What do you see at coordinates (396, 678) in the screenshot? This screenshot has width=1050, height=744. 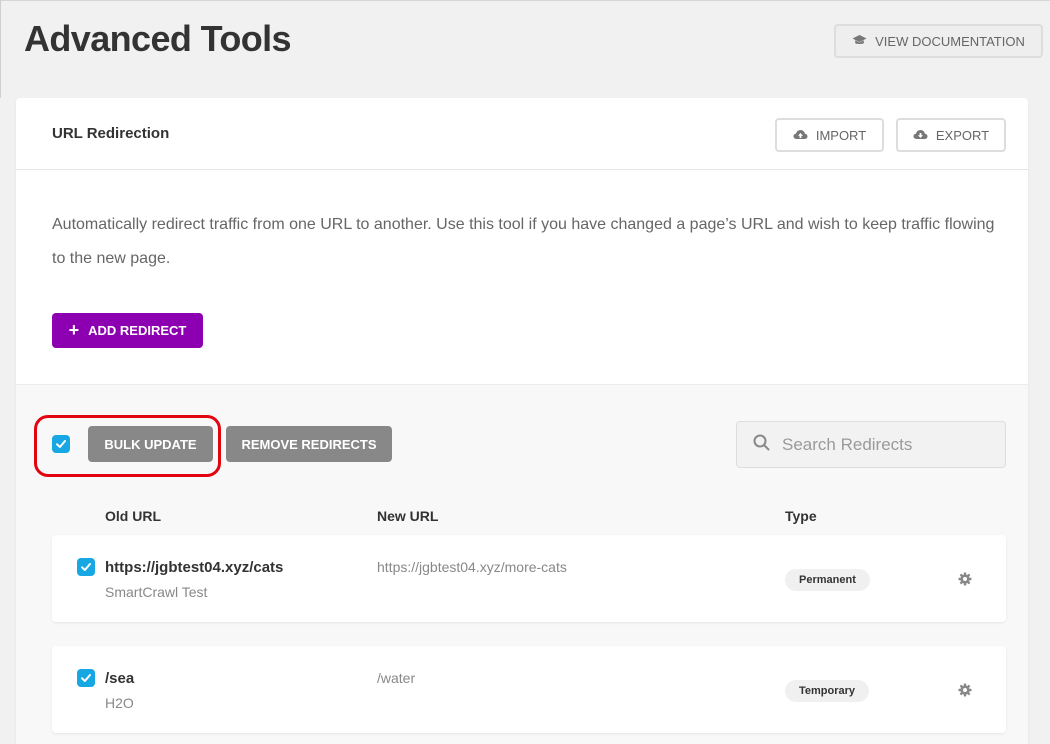 I see `new-url: /water` at bounding box center [396, 678].